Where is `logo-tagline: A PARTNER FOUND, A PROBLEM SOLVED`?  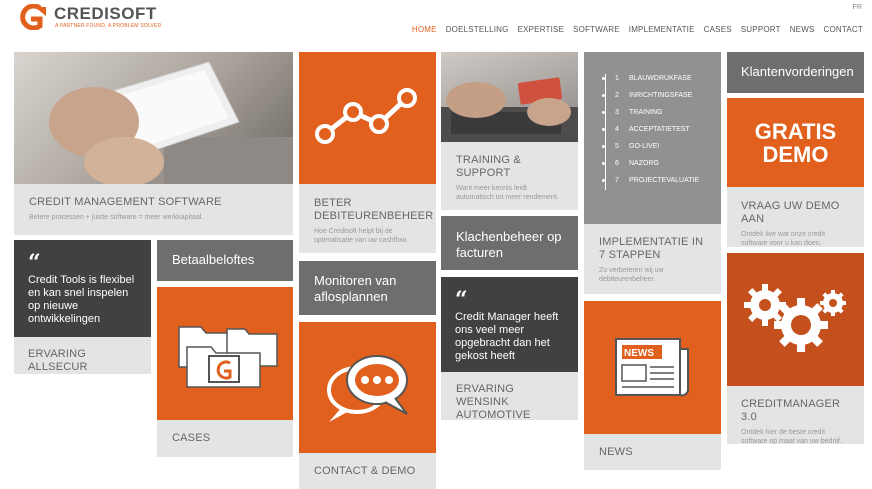 logo-tagline: A PARTNER FOUND, A PROBLEM SOLVED is located at coordinates (108, 26).